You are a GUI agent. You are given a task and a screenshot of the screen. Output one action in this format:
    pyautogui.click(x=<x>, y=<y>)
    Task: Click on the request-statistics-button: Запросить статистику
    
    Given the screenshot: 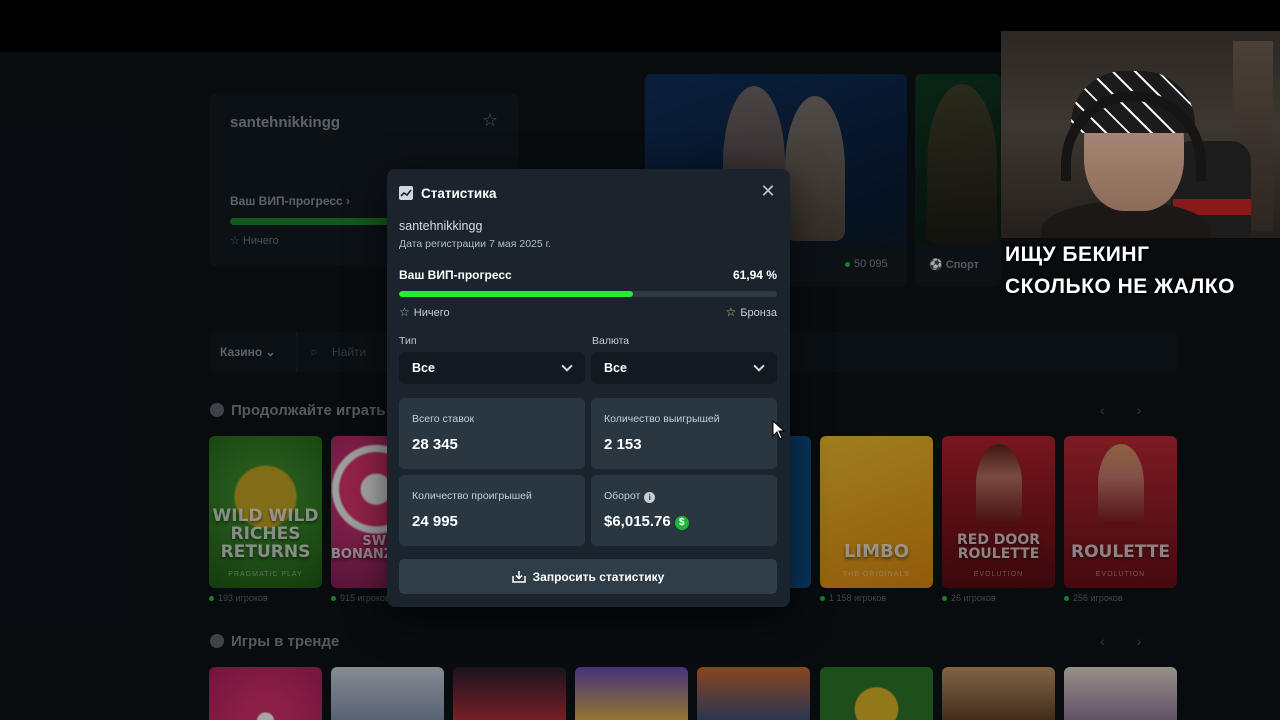 What is the action you would take?
    pyautogui.click(x=588, y=576)
    